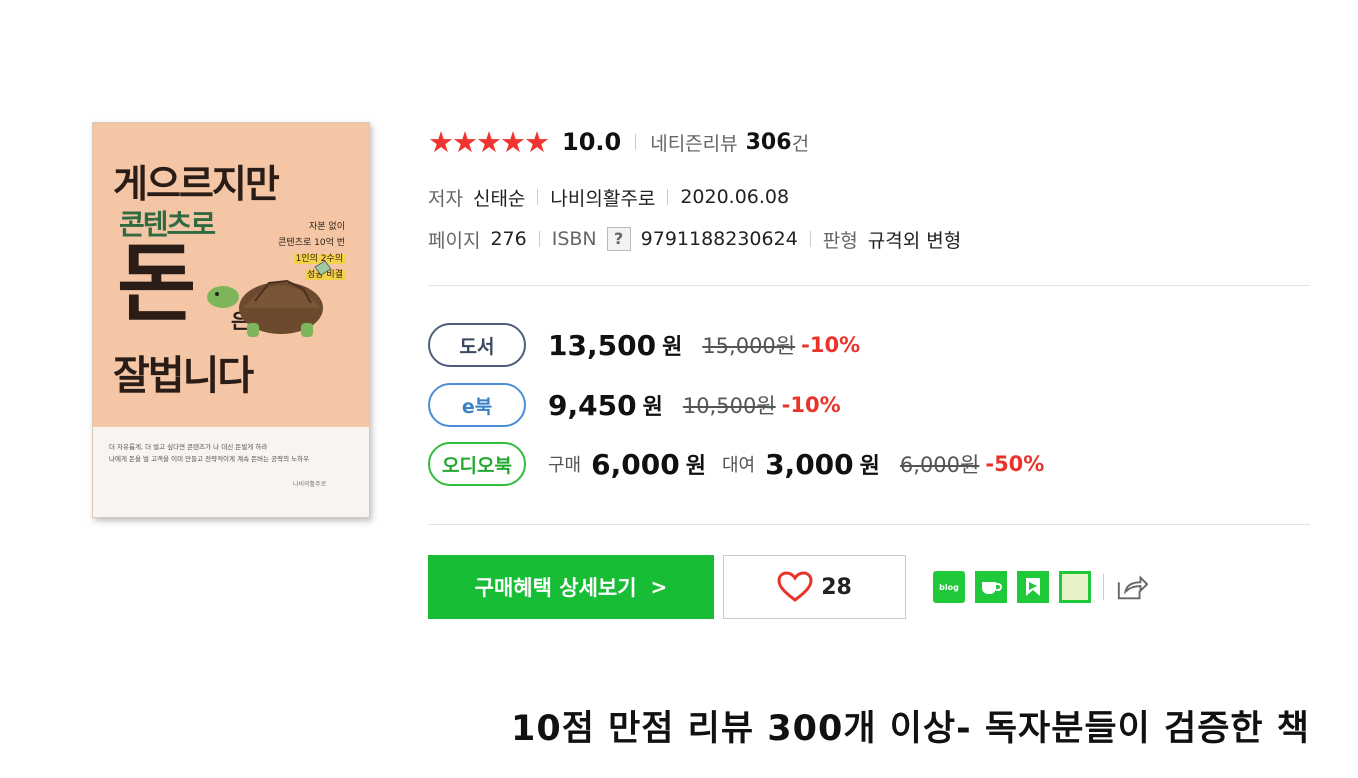  Describe the element at coordinates (836, 587) in the screenshot. I see `like-count: 28` at that location.